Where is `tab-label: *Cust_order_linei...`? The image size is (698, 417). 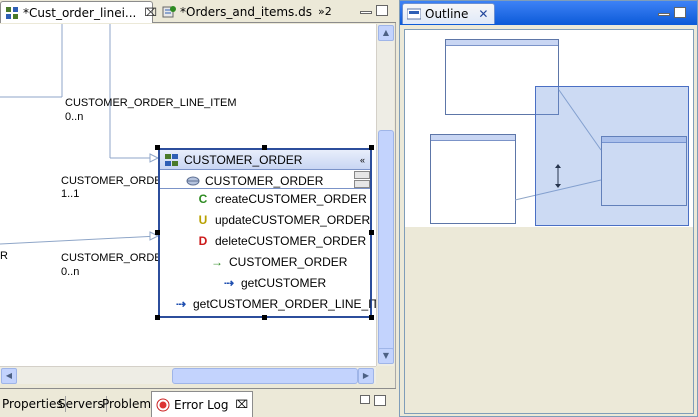
tab-label: *Cust_order_linei... is located at coordinates (80, 12).